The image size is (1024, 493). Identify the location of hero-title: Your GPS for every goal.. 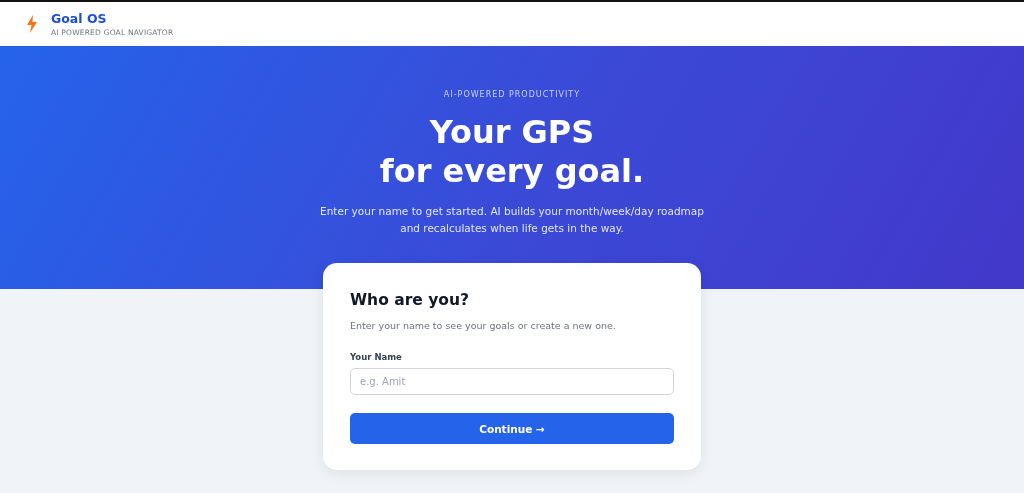
(512, 152).